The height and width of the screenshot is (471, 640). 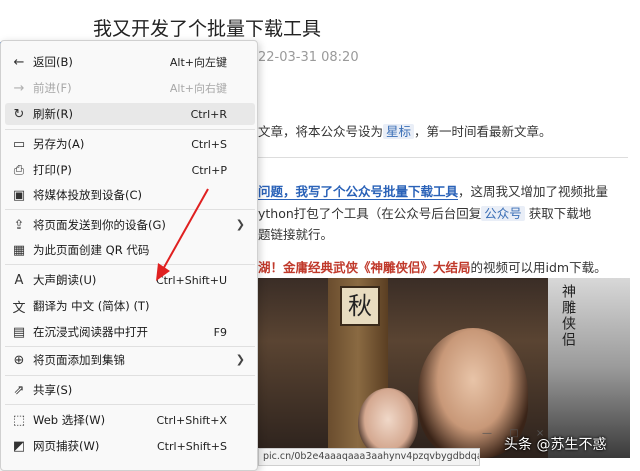 What do you see at coordinates (209, 170) in the screenshot?
I see `menu-item-shortcut: Ctrl+P` at bounding box center [209, 170].